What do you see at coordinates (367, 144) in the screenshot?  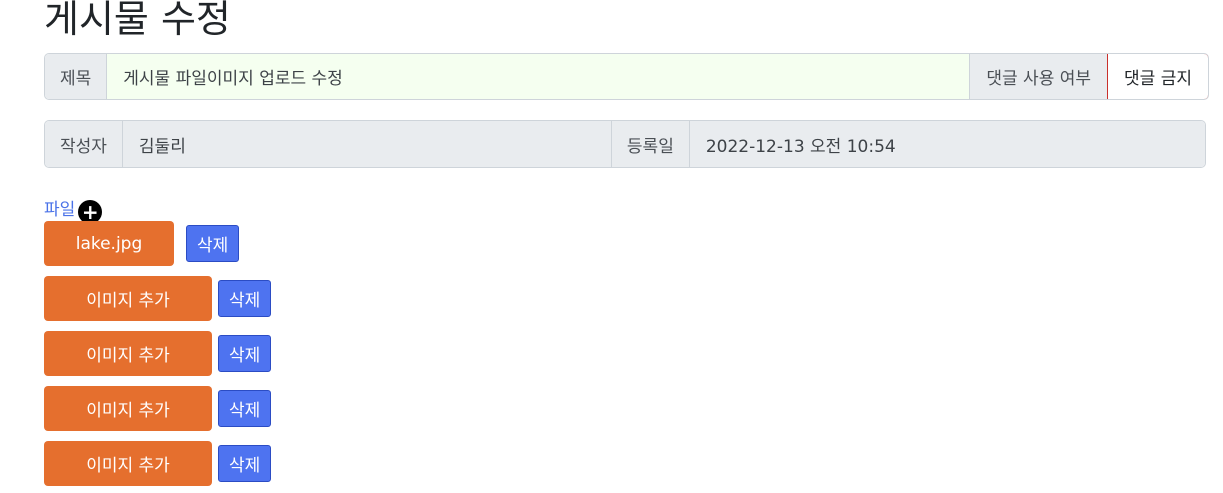 I see `author-value: 김둘리` at bounding box center [367, 144].